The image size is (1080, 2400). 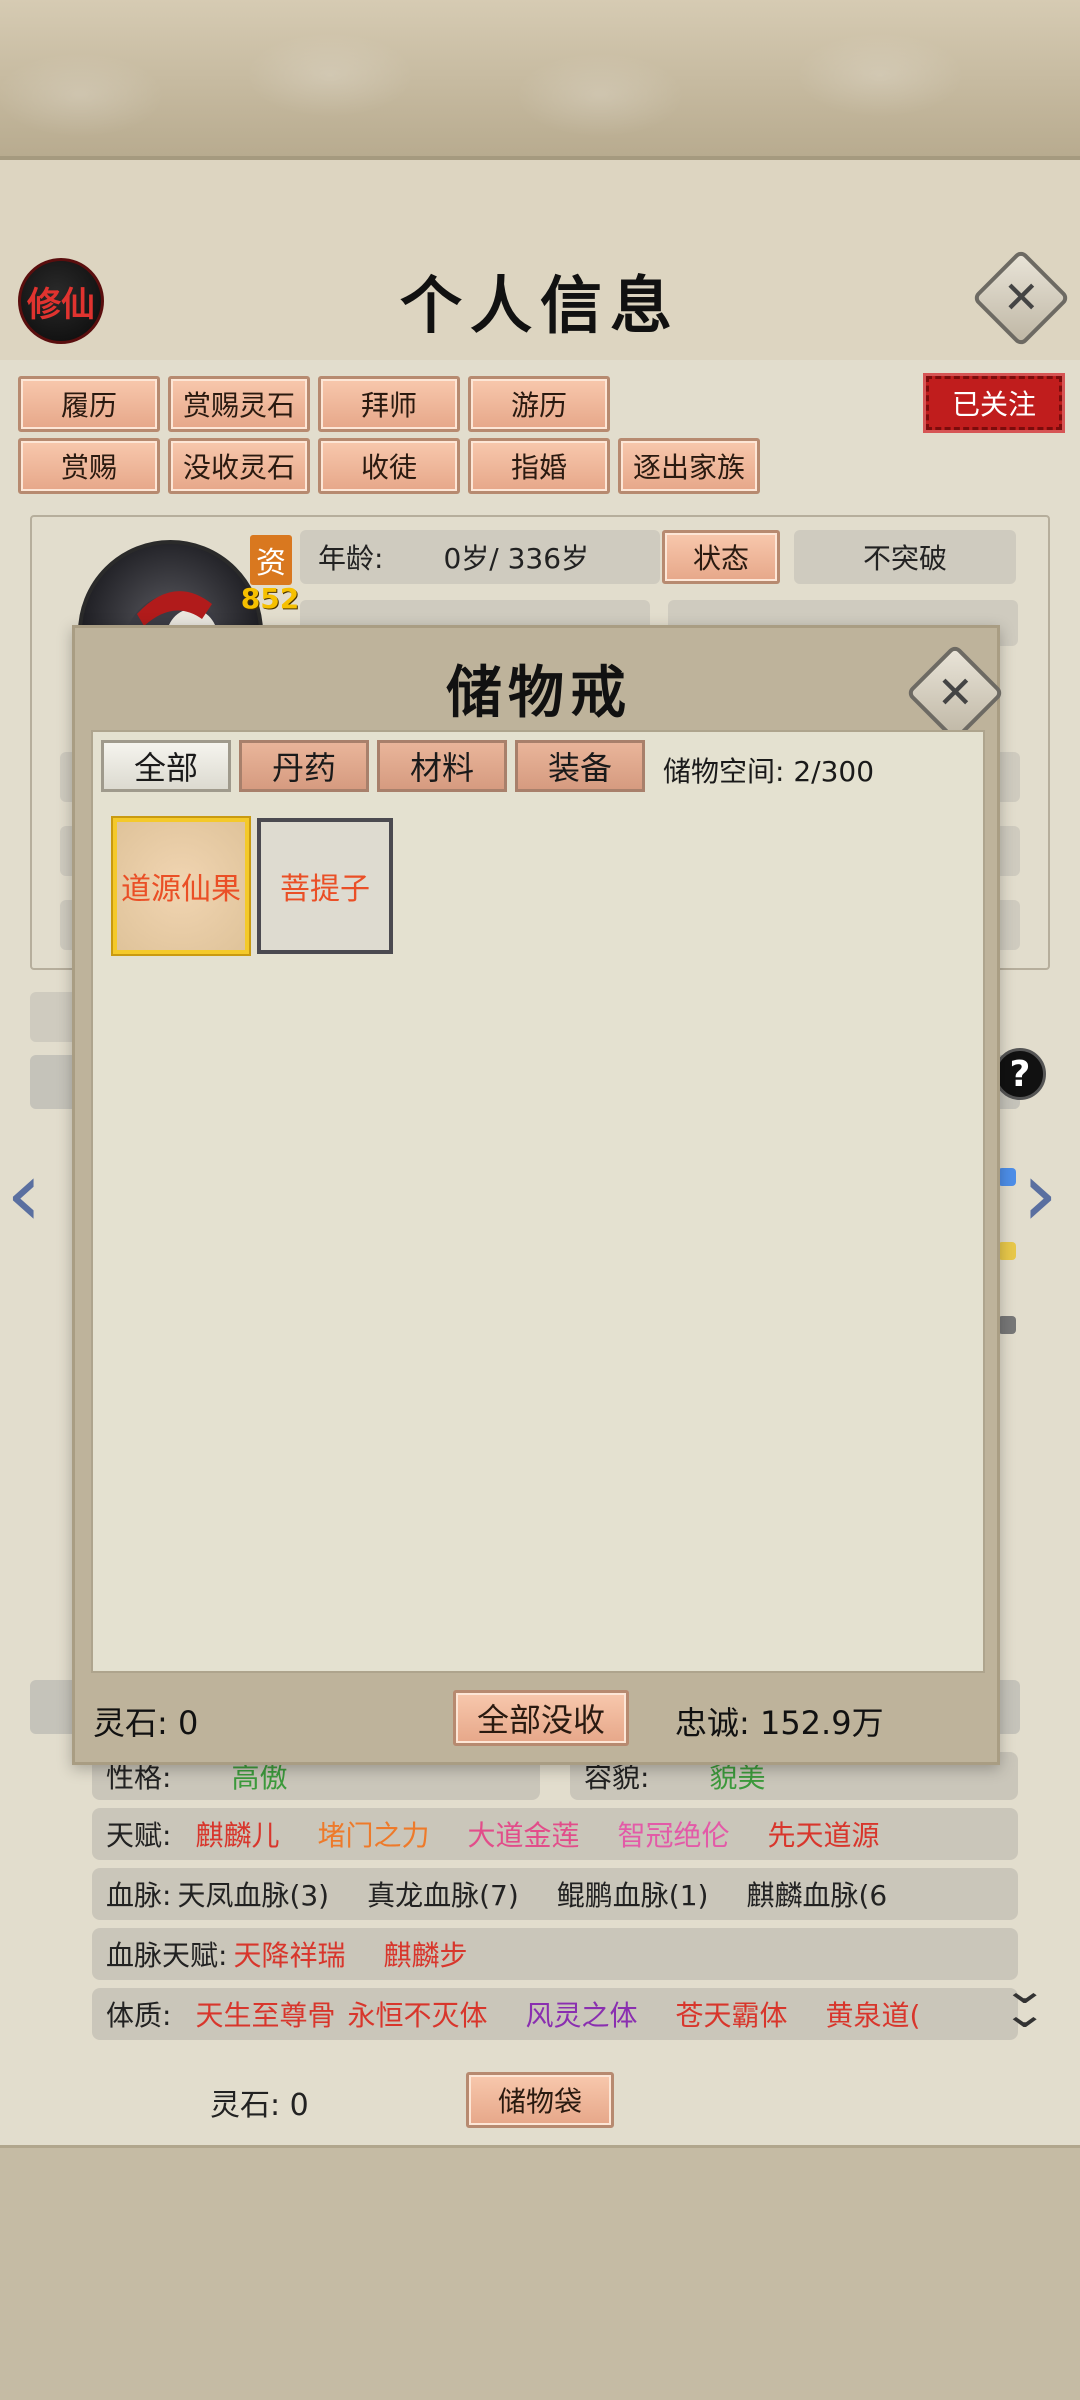 What do you see at coordinates (1020, 1074) in the screenshot?
I see `help-icon: ?` at bounding box center [1020, 1074].